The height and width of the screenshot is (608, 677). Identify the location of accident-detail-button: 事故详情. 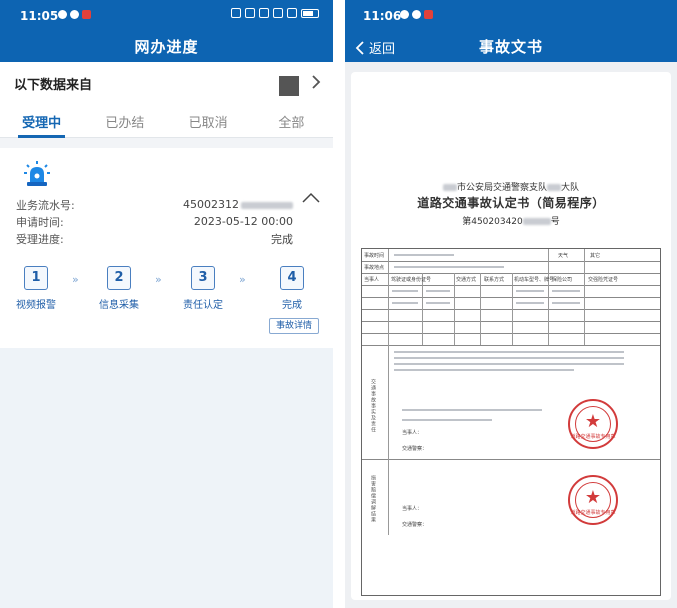
(294, 326).